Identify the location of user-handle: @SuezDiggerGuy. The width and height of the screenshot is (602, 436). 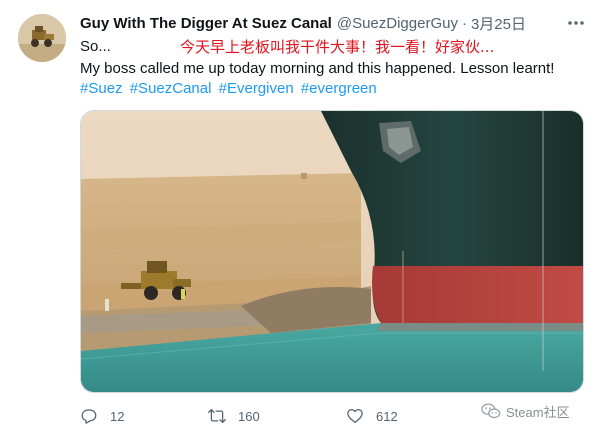
(397, 23).